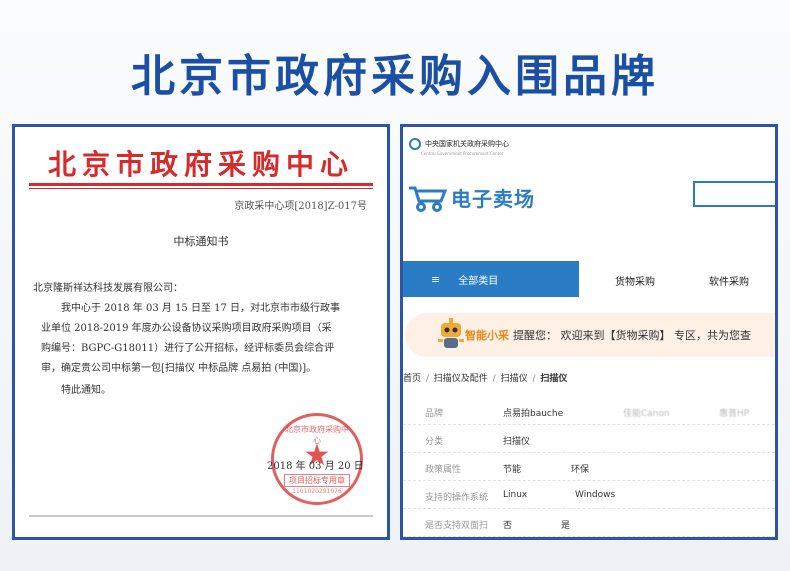 The height and width of the screenshot is (571, 790). Describe the element at coordinates (179, 368) in the screenshot. I see `notice-line: 审，确定贵公司中标第一包[扫描仪 中标品牌 点易拍 (中国)]。` at that location.